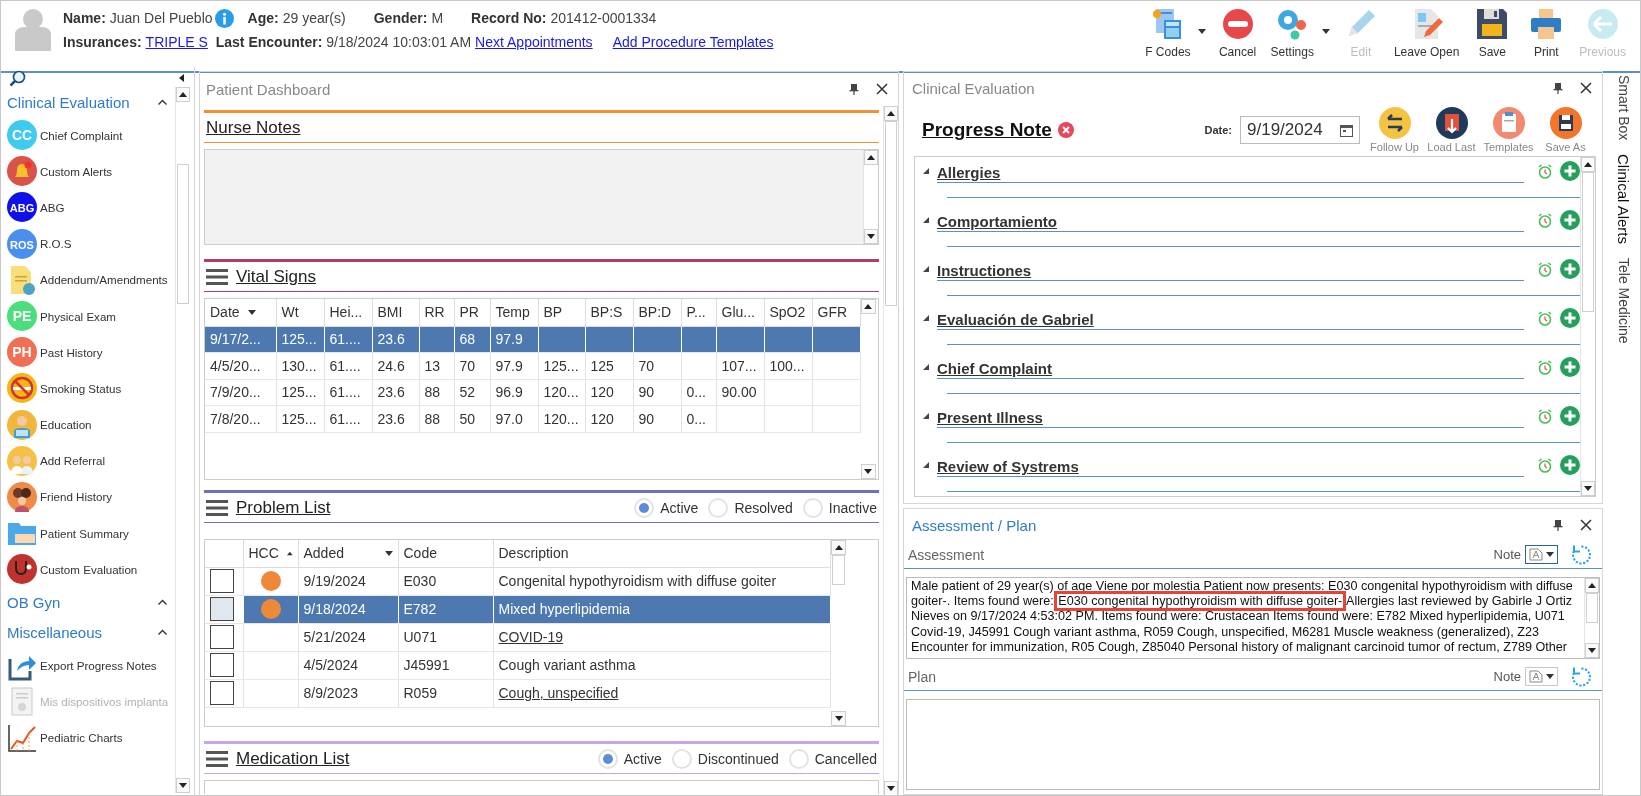 This screenshot has height=796, width=1641. What do you see at coordinates (1230, 271) in the screenshot?
I see `section-title: Instructiones` at bounding box center [1230, 271].